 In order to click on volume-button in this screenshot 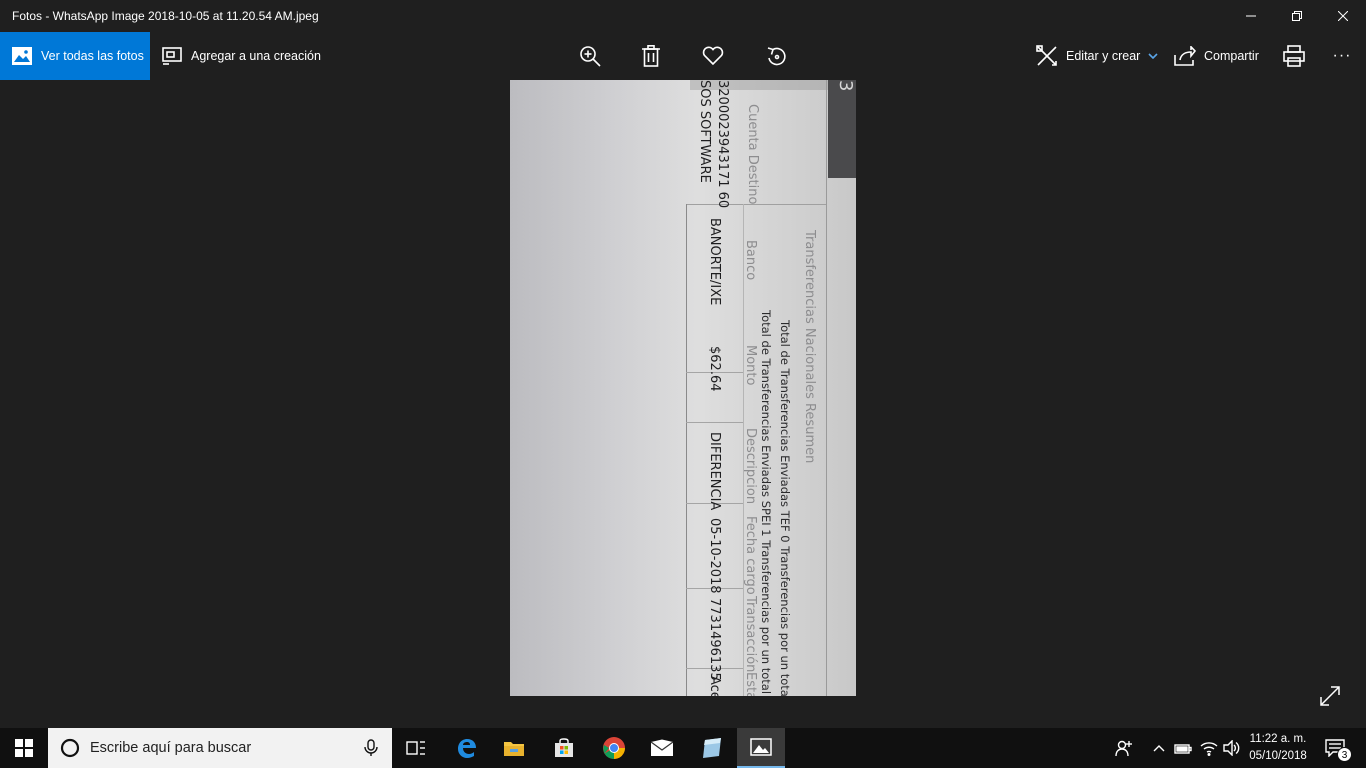, I will do `click(1232, 748)`.